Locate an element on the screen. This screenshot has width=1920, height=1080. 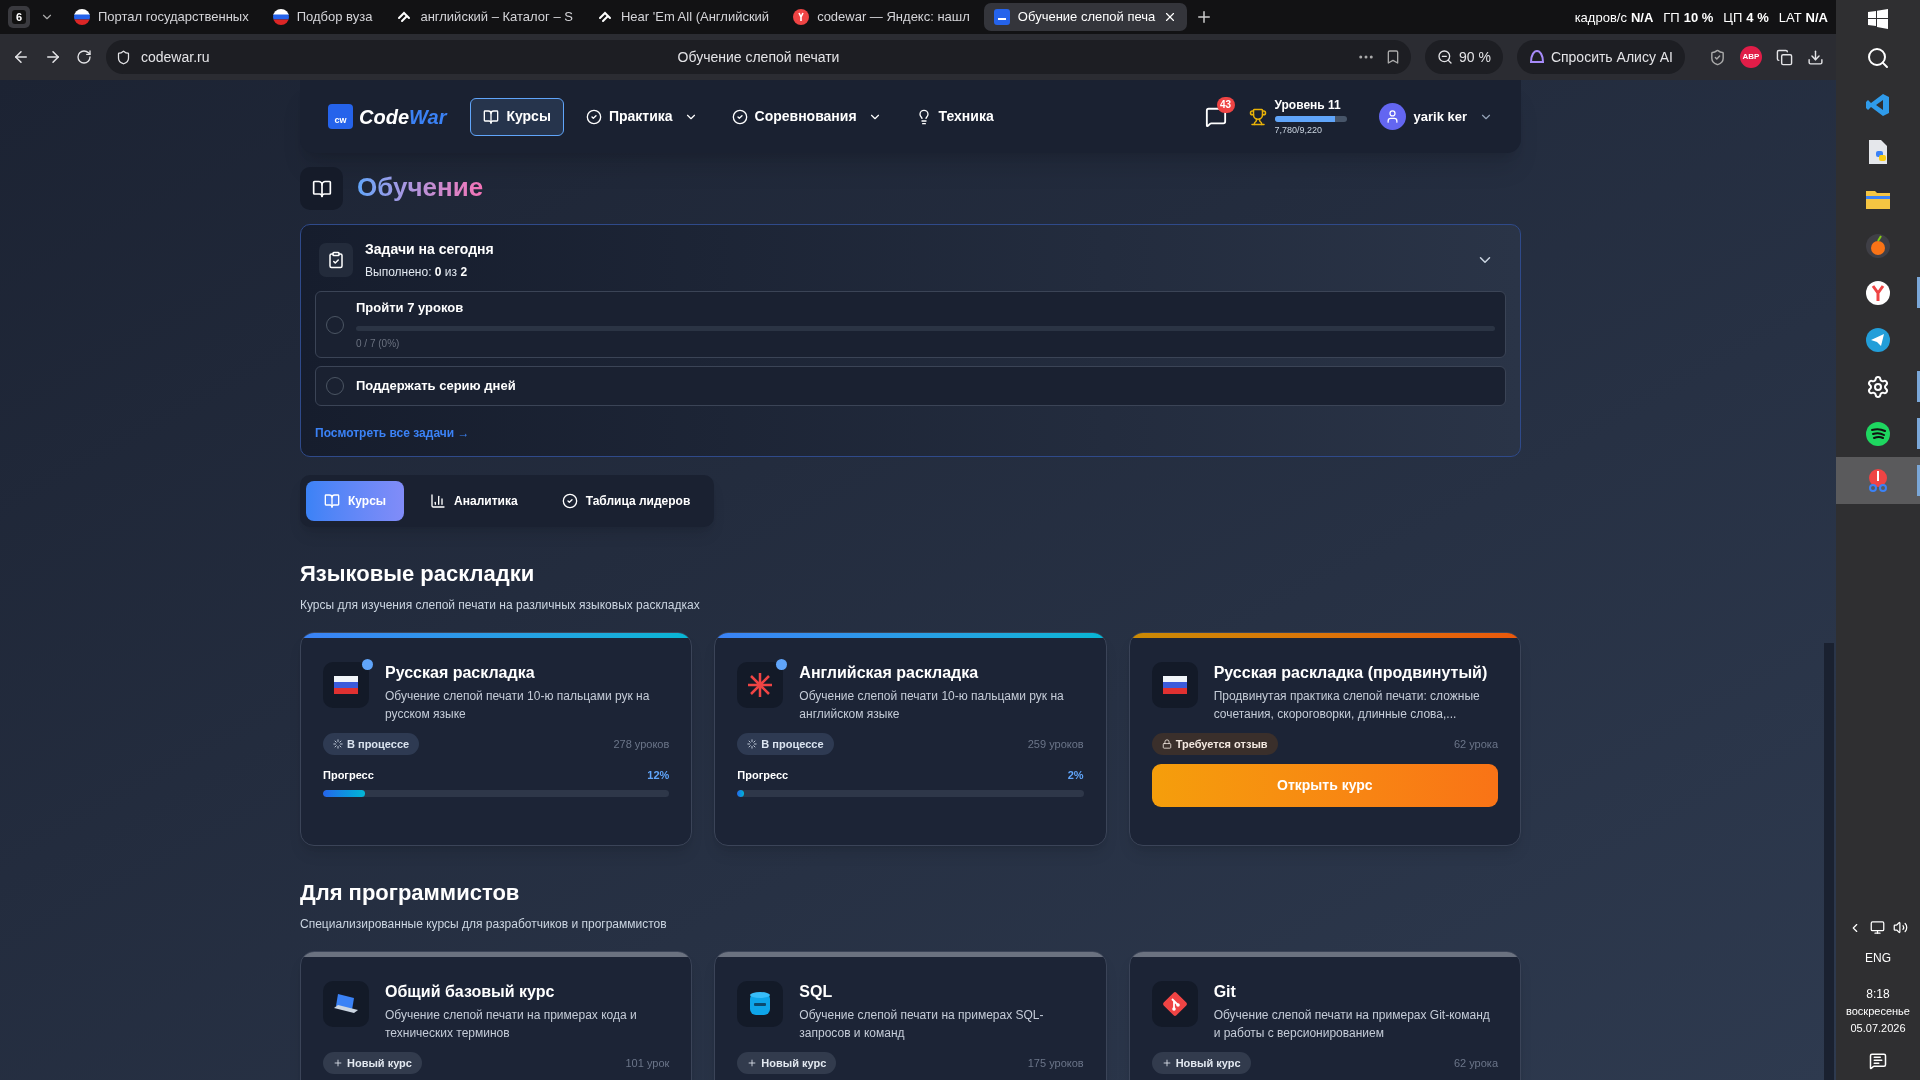
tab-title: Обучение слепой печа is located at coordinates (1086, 17).